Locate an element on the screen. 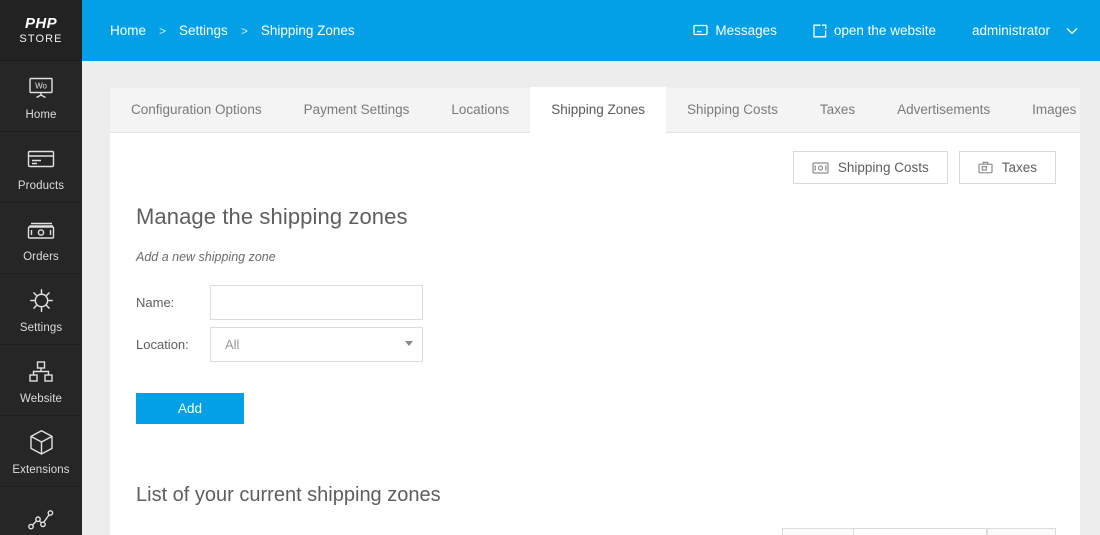  sidebar-item-label: Home is located at coordinates (41, 114).